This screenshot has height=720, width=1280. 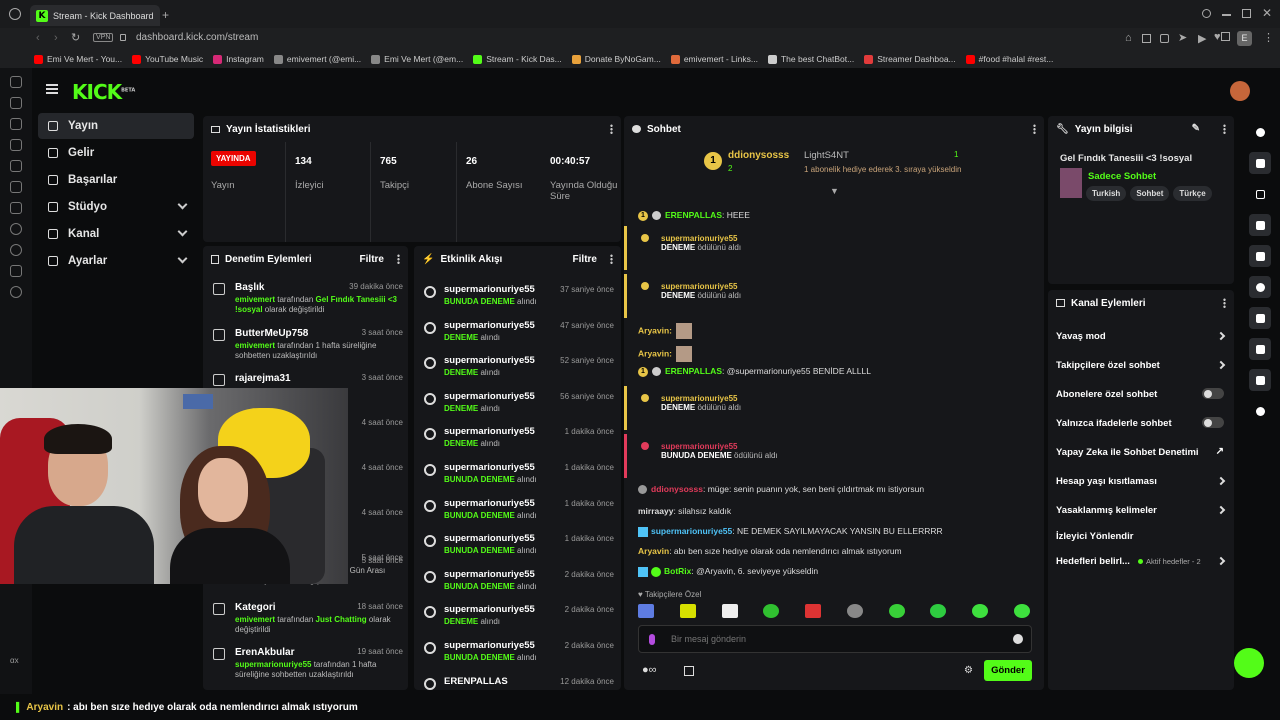 I want to click on clock-icon, so click(x=16, y=250).